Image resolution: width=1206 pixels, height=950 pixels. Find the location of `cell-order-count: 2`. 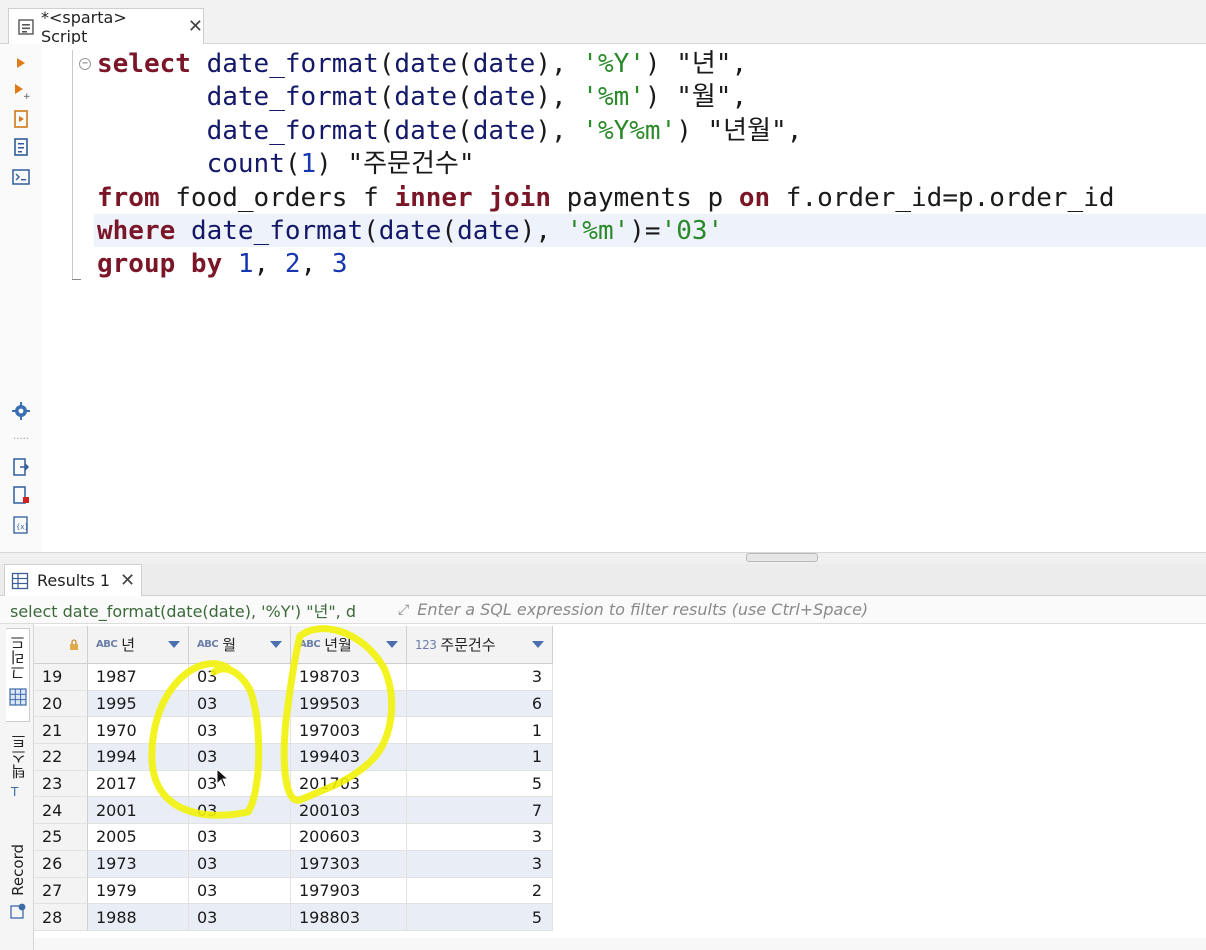

cell-order-count: 2 is located at coordinates (480, 891).